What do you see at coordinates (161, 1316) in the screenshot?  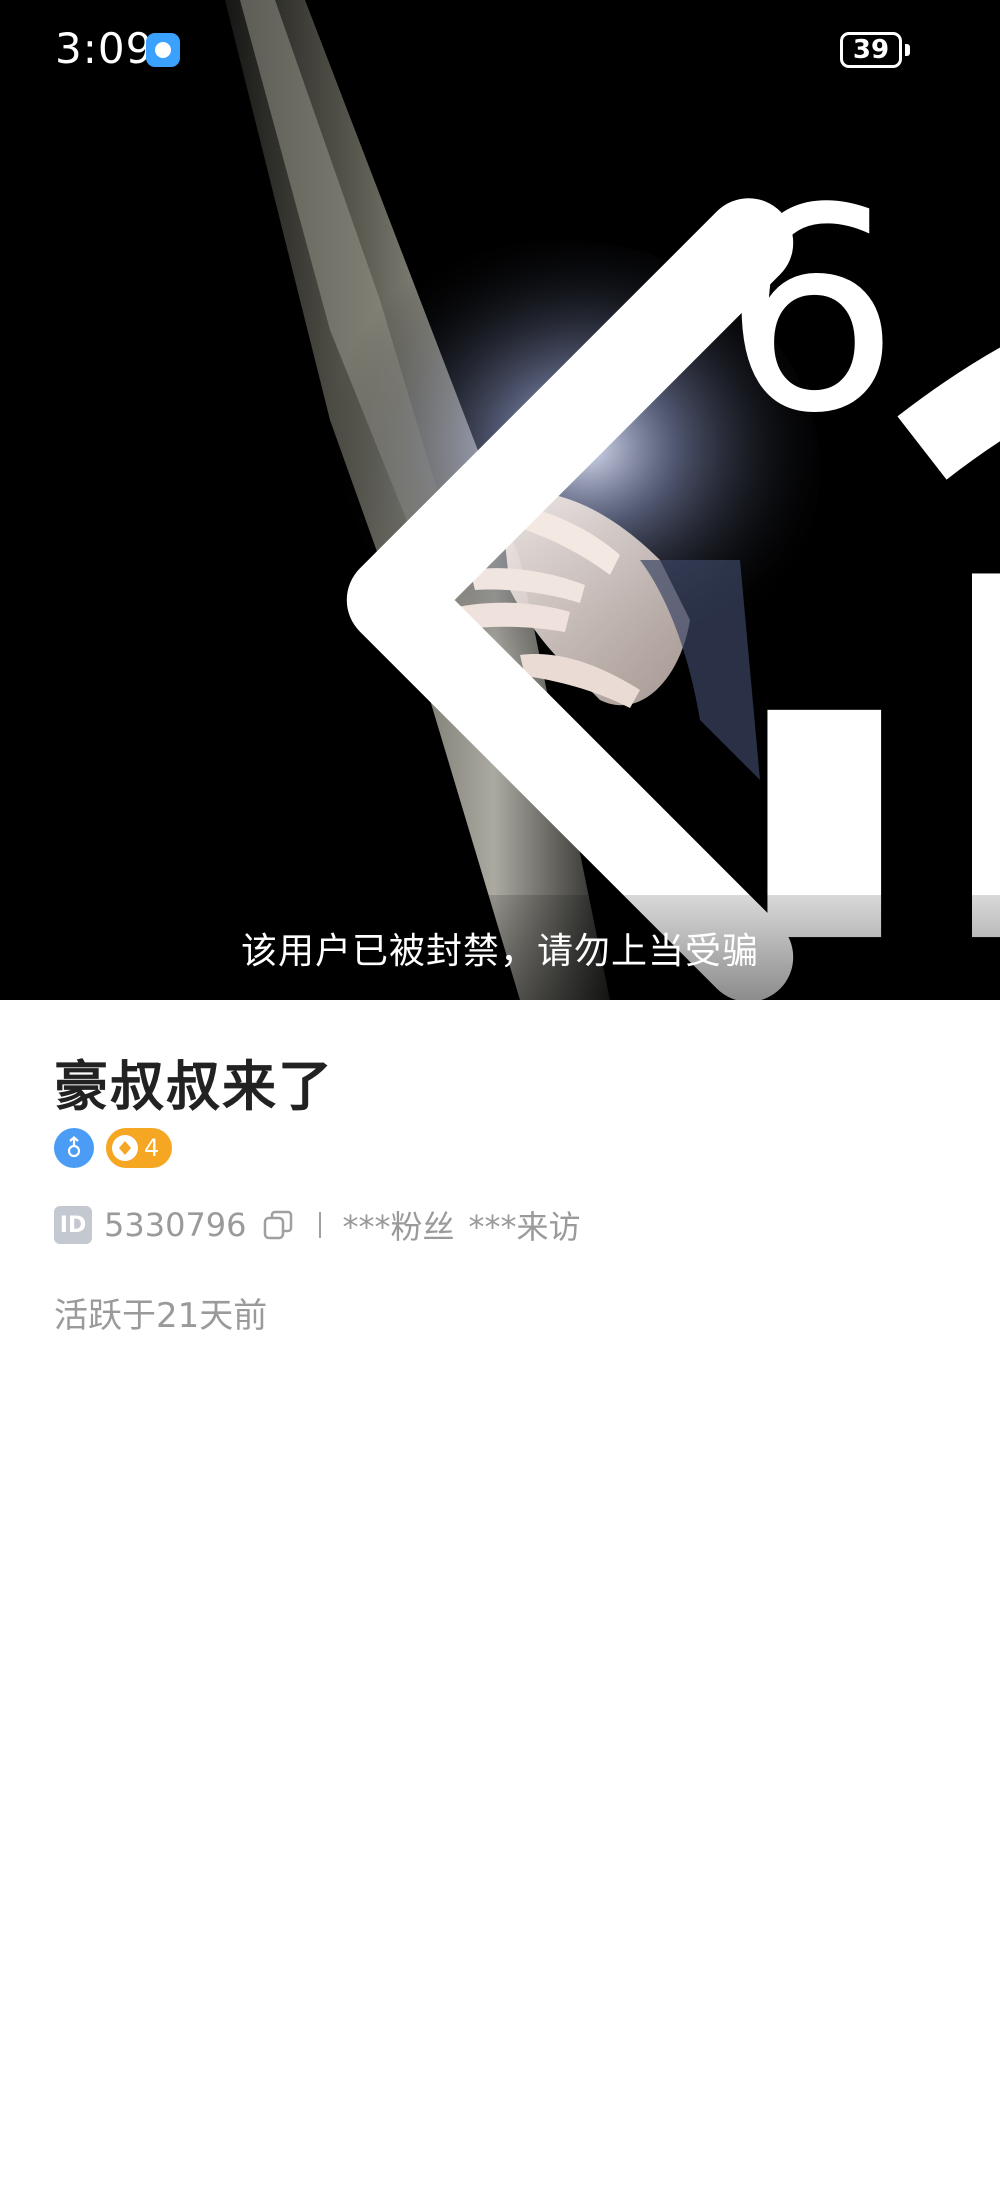 I see `last-active-text: 活跃于21天前` at bounding box center [161, 1316].